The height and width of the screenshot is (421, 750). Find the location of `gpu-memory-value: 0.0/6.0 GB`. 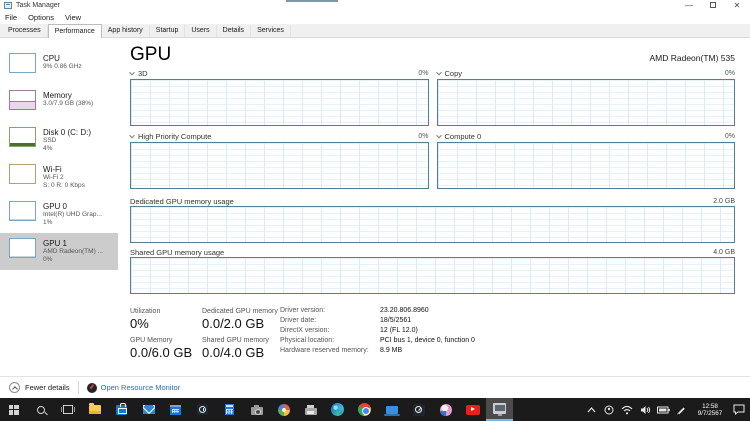

gpu-memory-value: 0.0/6.0 GB is located at coordinates (161, 352).